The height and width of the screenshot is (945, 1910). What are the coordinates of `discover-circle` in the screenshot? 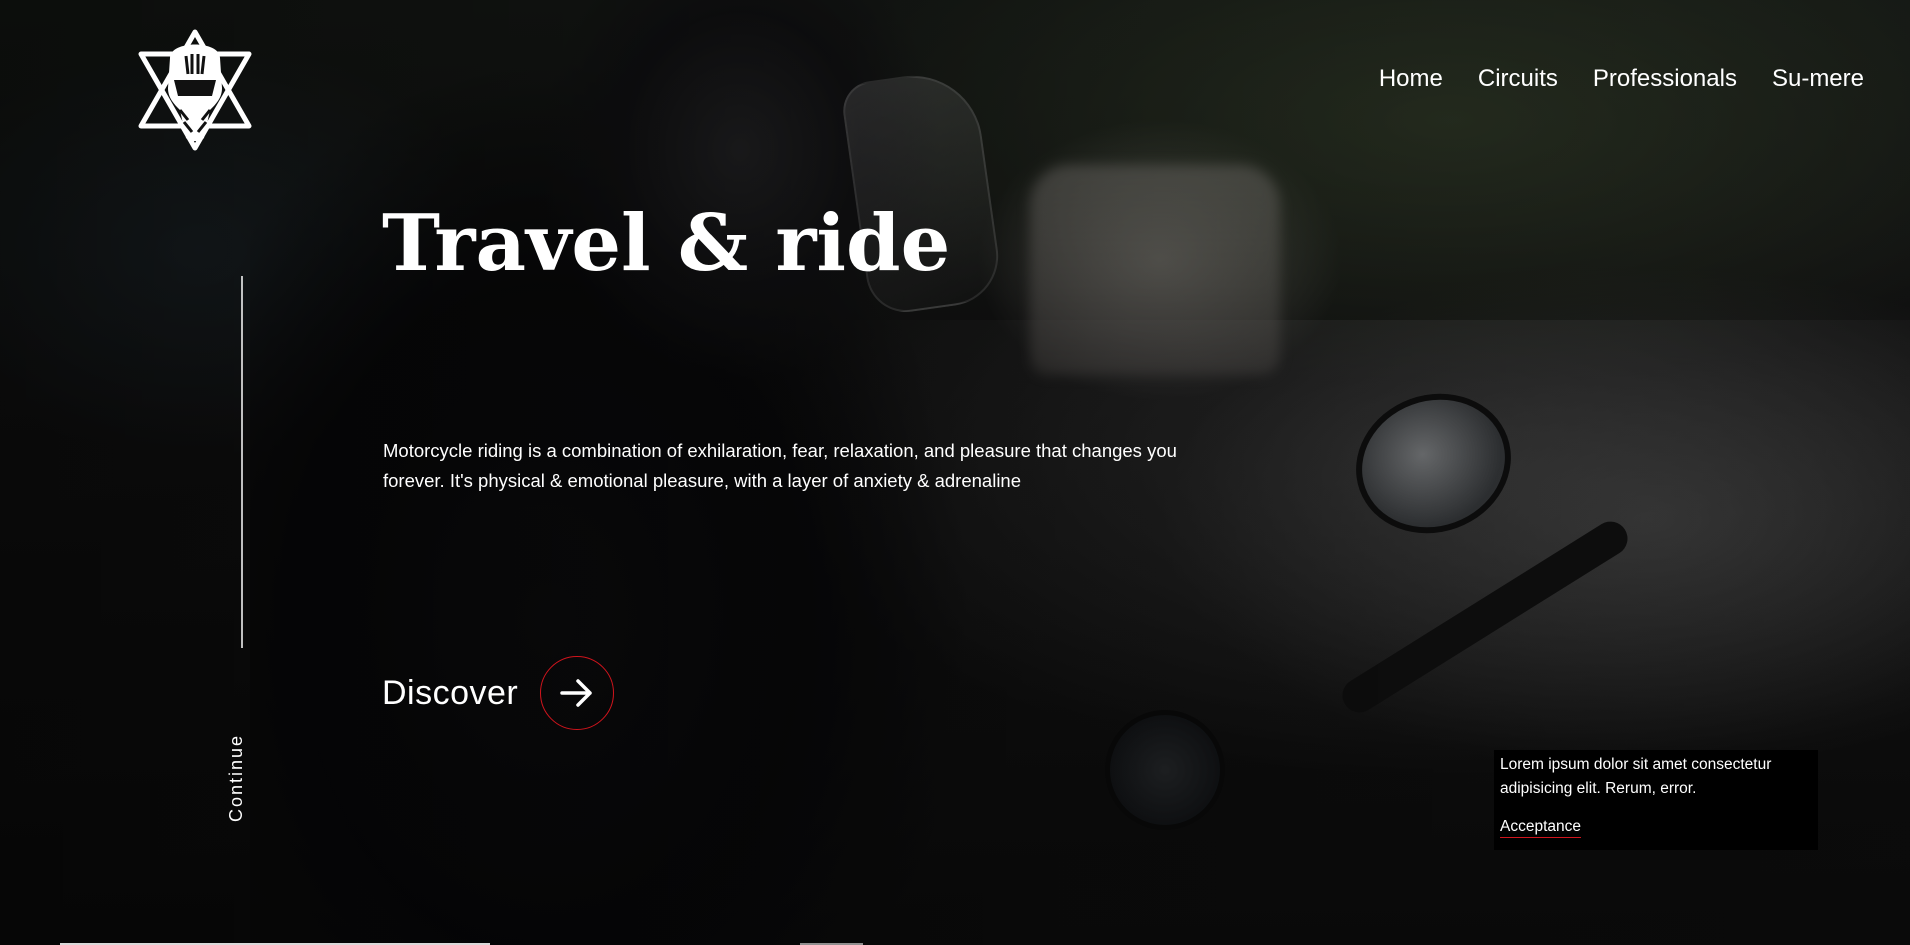 It's located at (577, 693).